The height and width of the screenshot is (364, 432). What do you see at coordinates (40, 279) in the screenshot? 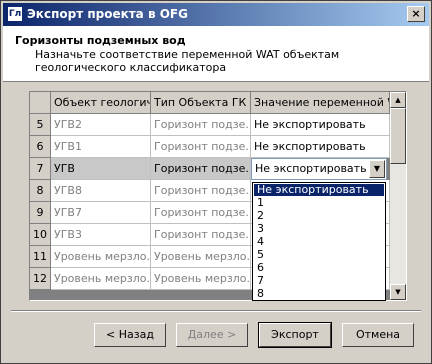
I see `row-number: 12` at bounding box center [40, 279].